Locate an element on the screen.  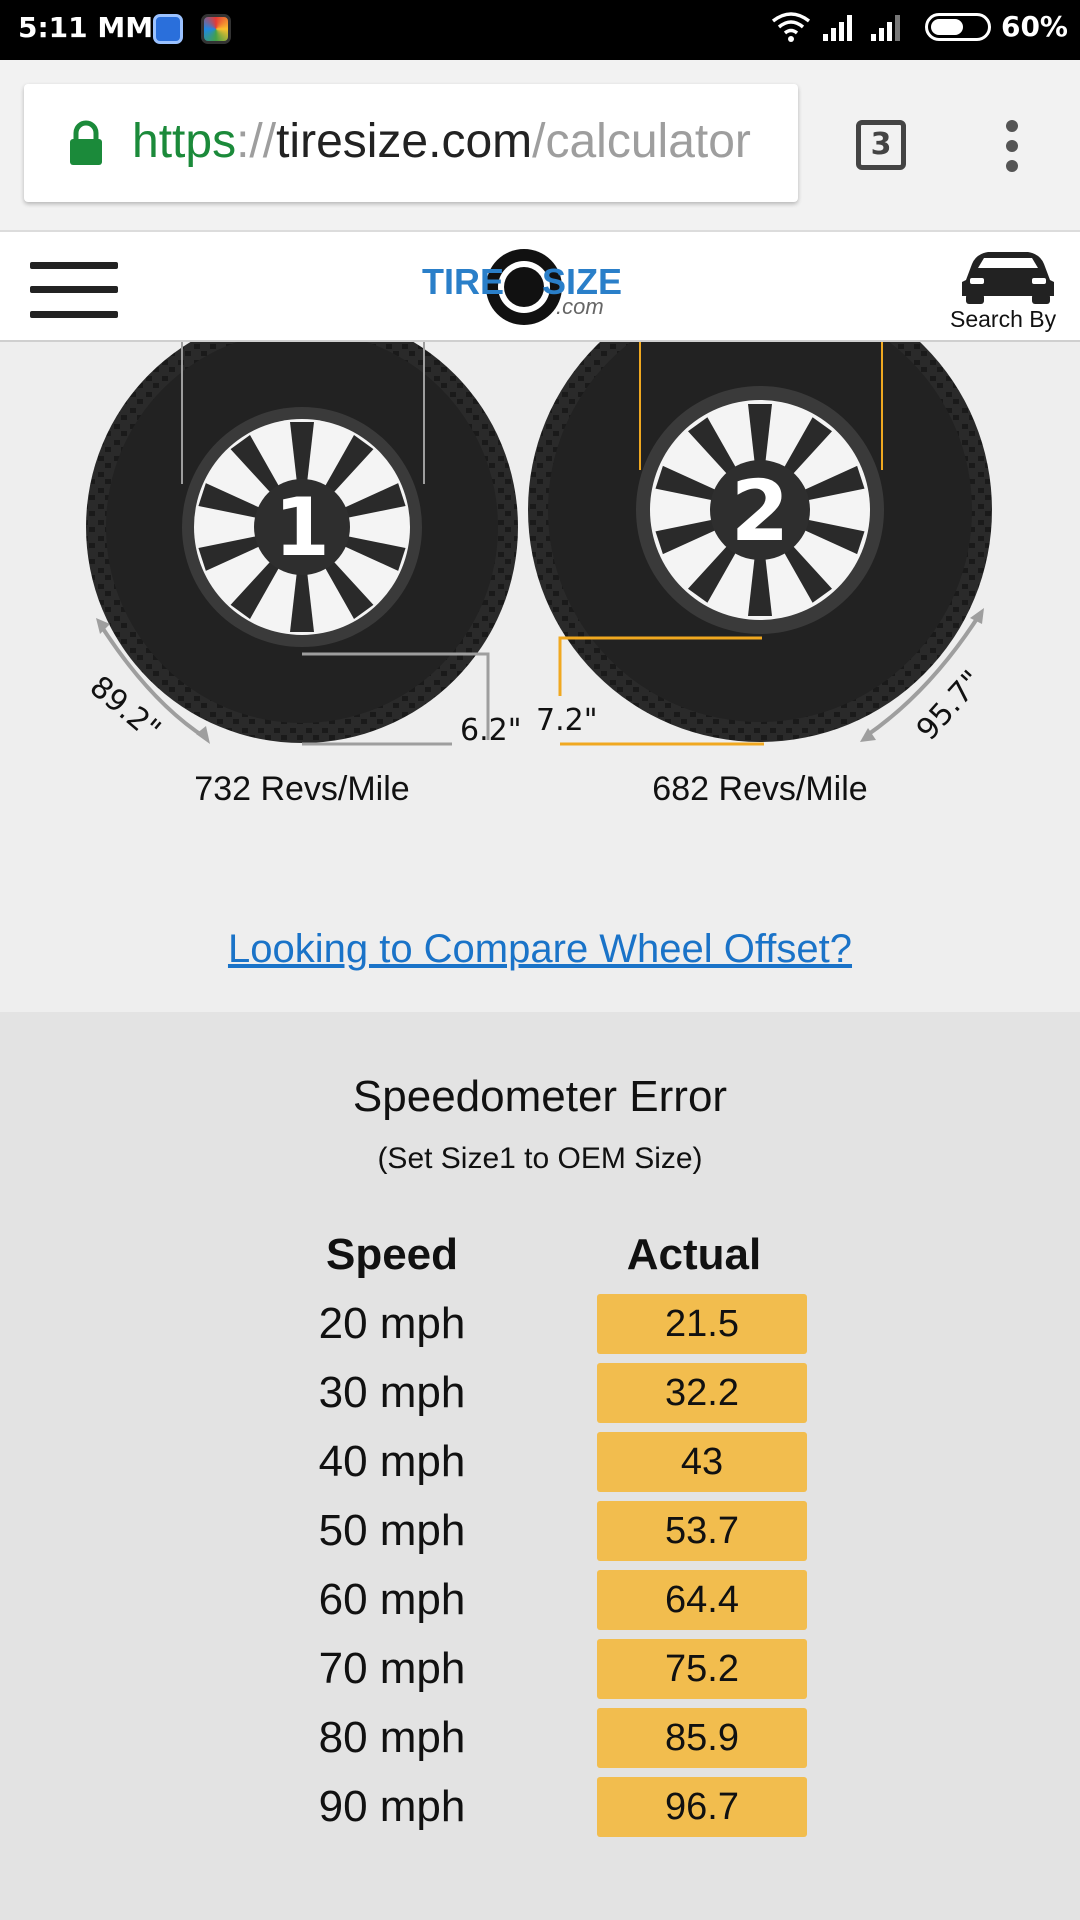
search-by-label: Search By is located at coordinates (1003, 319).